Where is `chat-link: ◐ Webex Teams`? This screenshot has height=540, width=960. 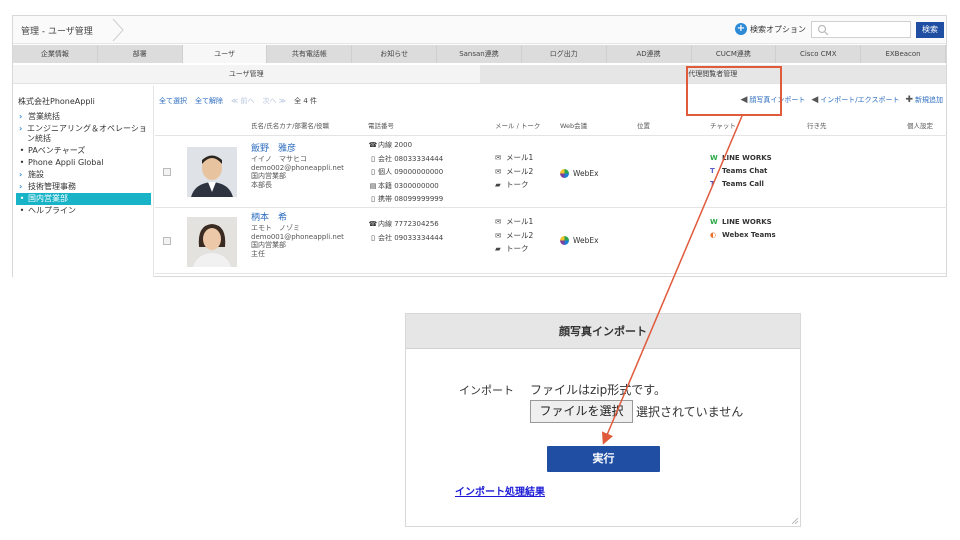
chat-link: ◐ Webex Teams is located at coordinates (743, 235).